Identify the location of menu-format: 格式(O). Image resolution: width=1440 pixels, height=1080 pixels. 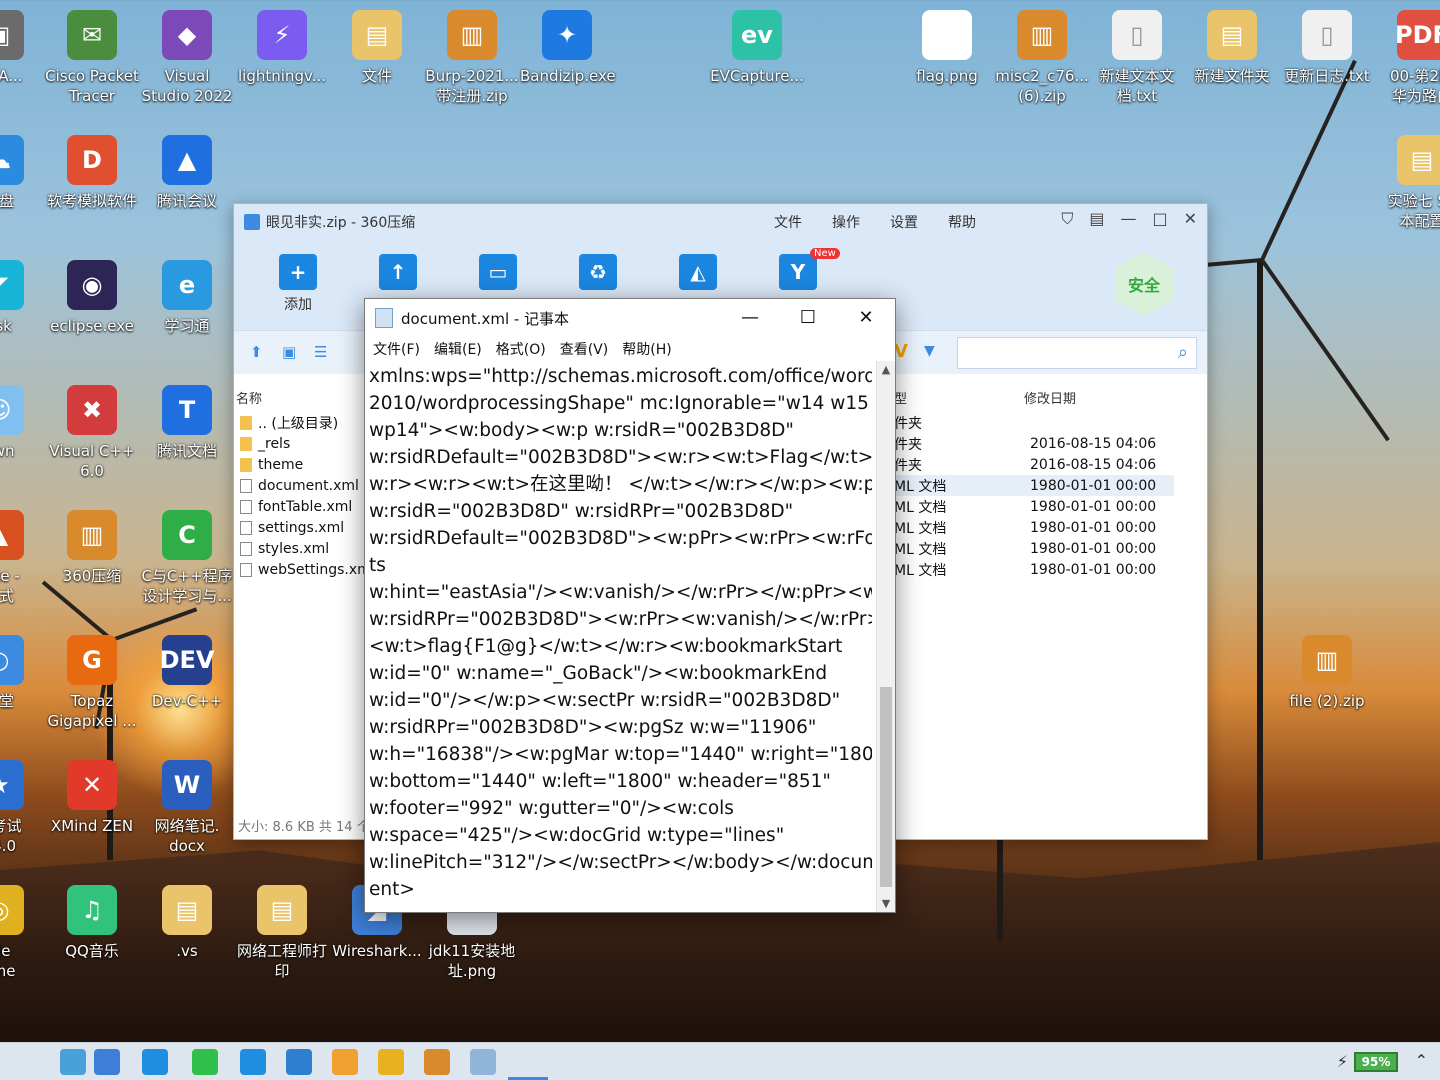
(521, 349).